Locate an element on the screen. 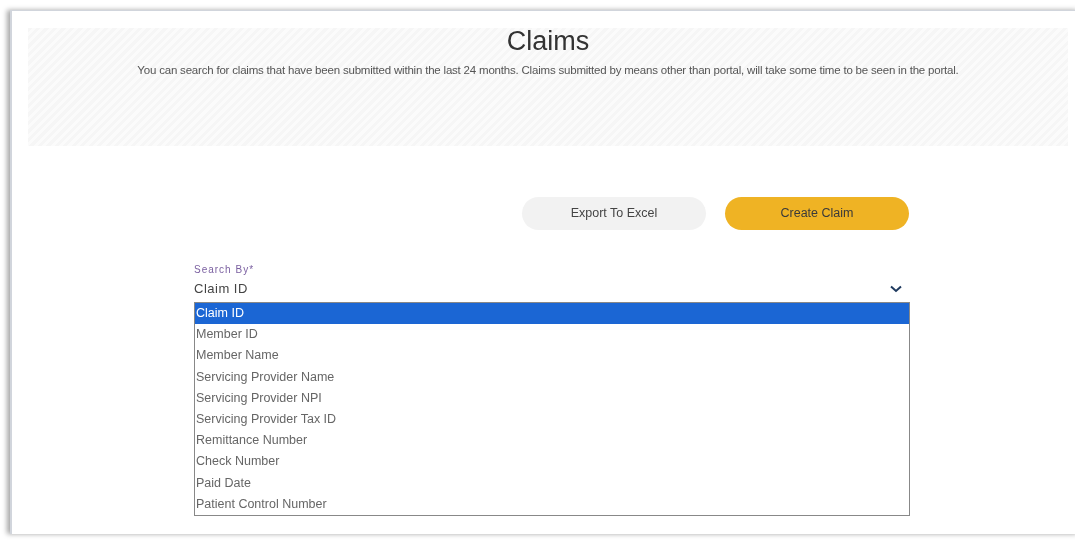 The width and height of the screenshot is (1075, 540). dropdown-option: Check Number is located at coordinates (552, 462).